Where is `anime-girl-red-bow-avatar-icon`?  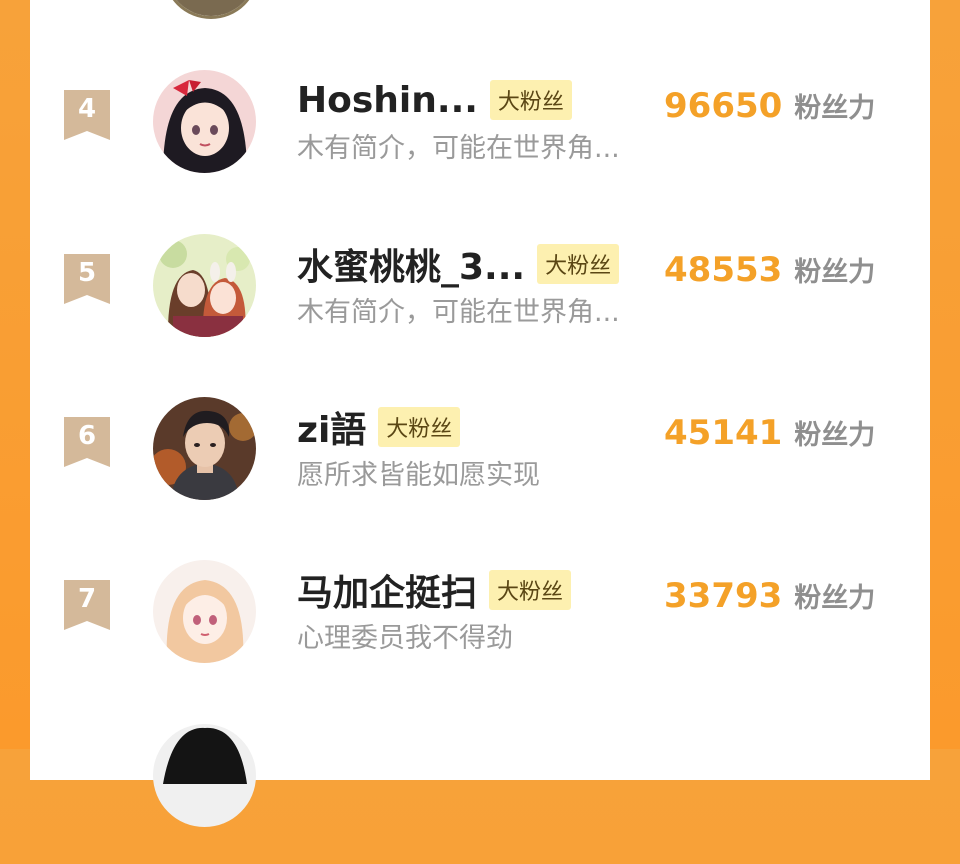
anime-girl-red-bow-avatar-icon is located at coordinates (204, 121).